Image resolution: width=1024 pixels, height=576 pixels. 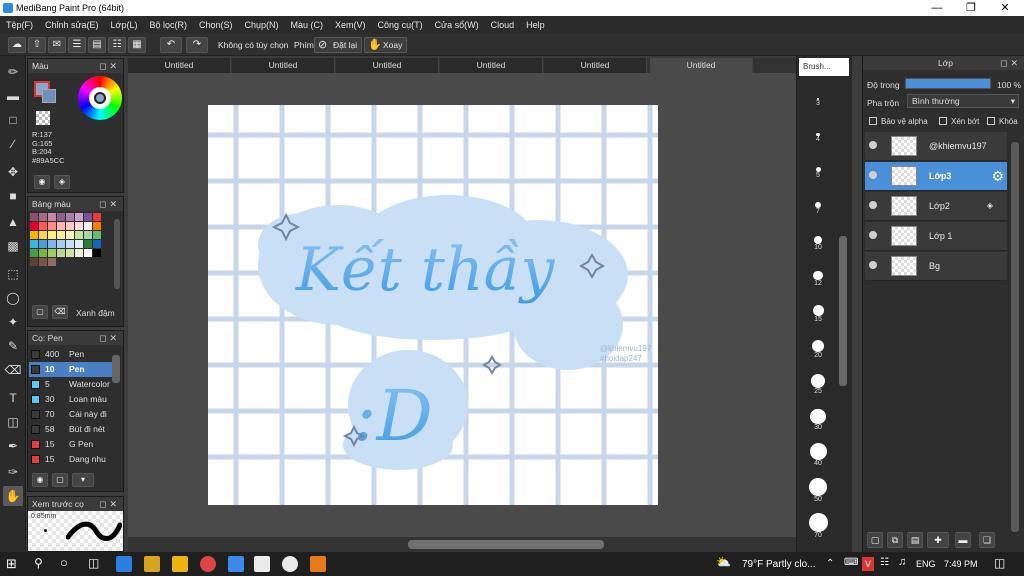 What do you see at coordinates (595, 65) in the screenshot?
I see `tab-untitled-5: Untitled` at bounding box center [595, 65].